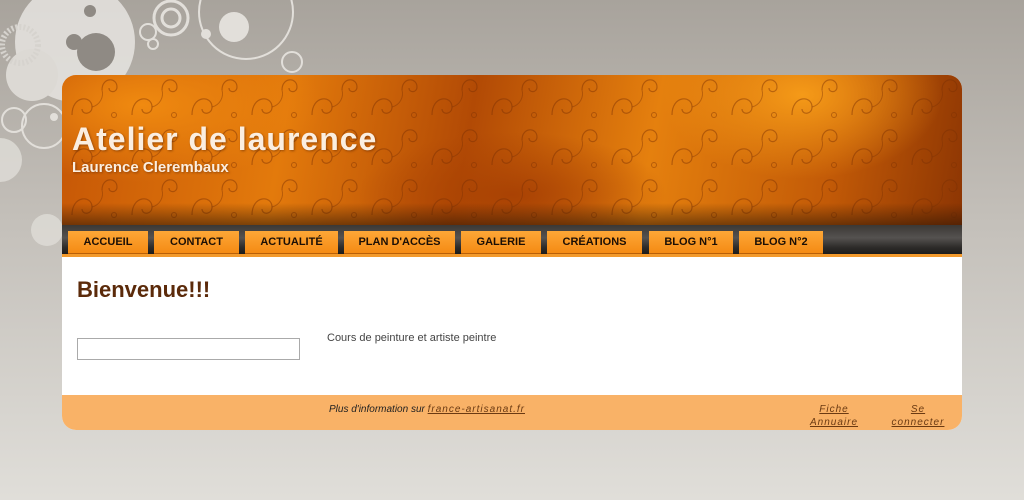  What do you see at coordinates (834, 409) in the screenshot?
I see `fiche-annuaire-line1: Fiche` at bounding box center [834, 409].